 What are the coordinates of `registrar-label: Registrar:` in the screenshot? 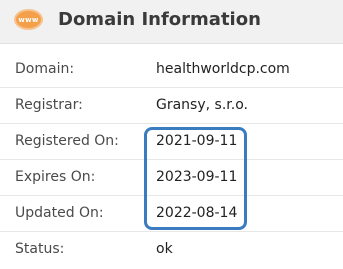 It's located at (49, 105).